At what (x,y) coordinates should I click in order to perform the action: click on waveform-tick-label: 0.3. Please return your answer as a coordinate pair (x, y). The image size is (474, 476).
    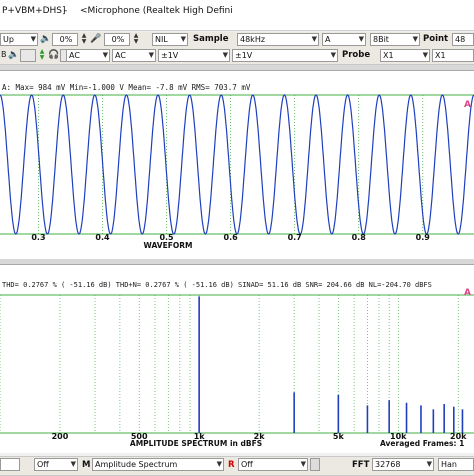
    Looking at the image, I should click on (38, 237).